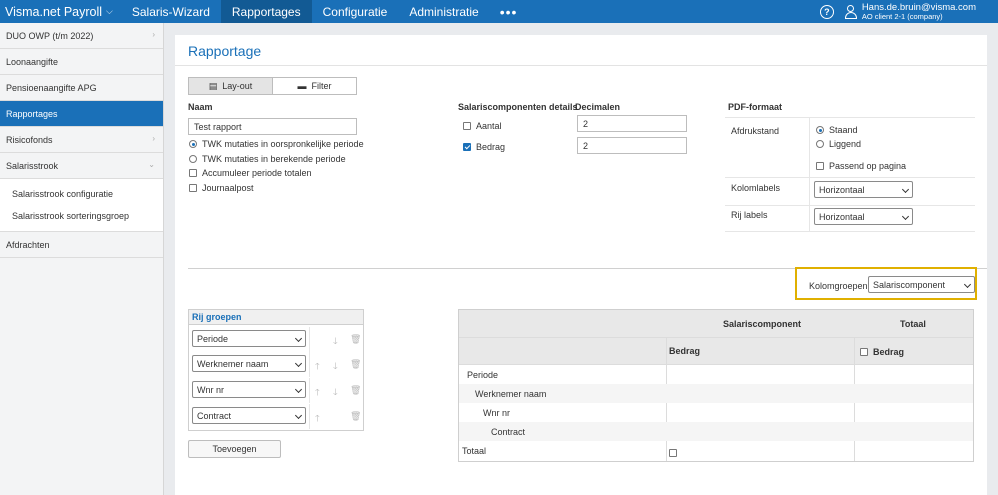 The width and height of the screenshot is (998, 495). I want to click on rij-groep-row: Contract 🡑 🗑, so click(276, 416).